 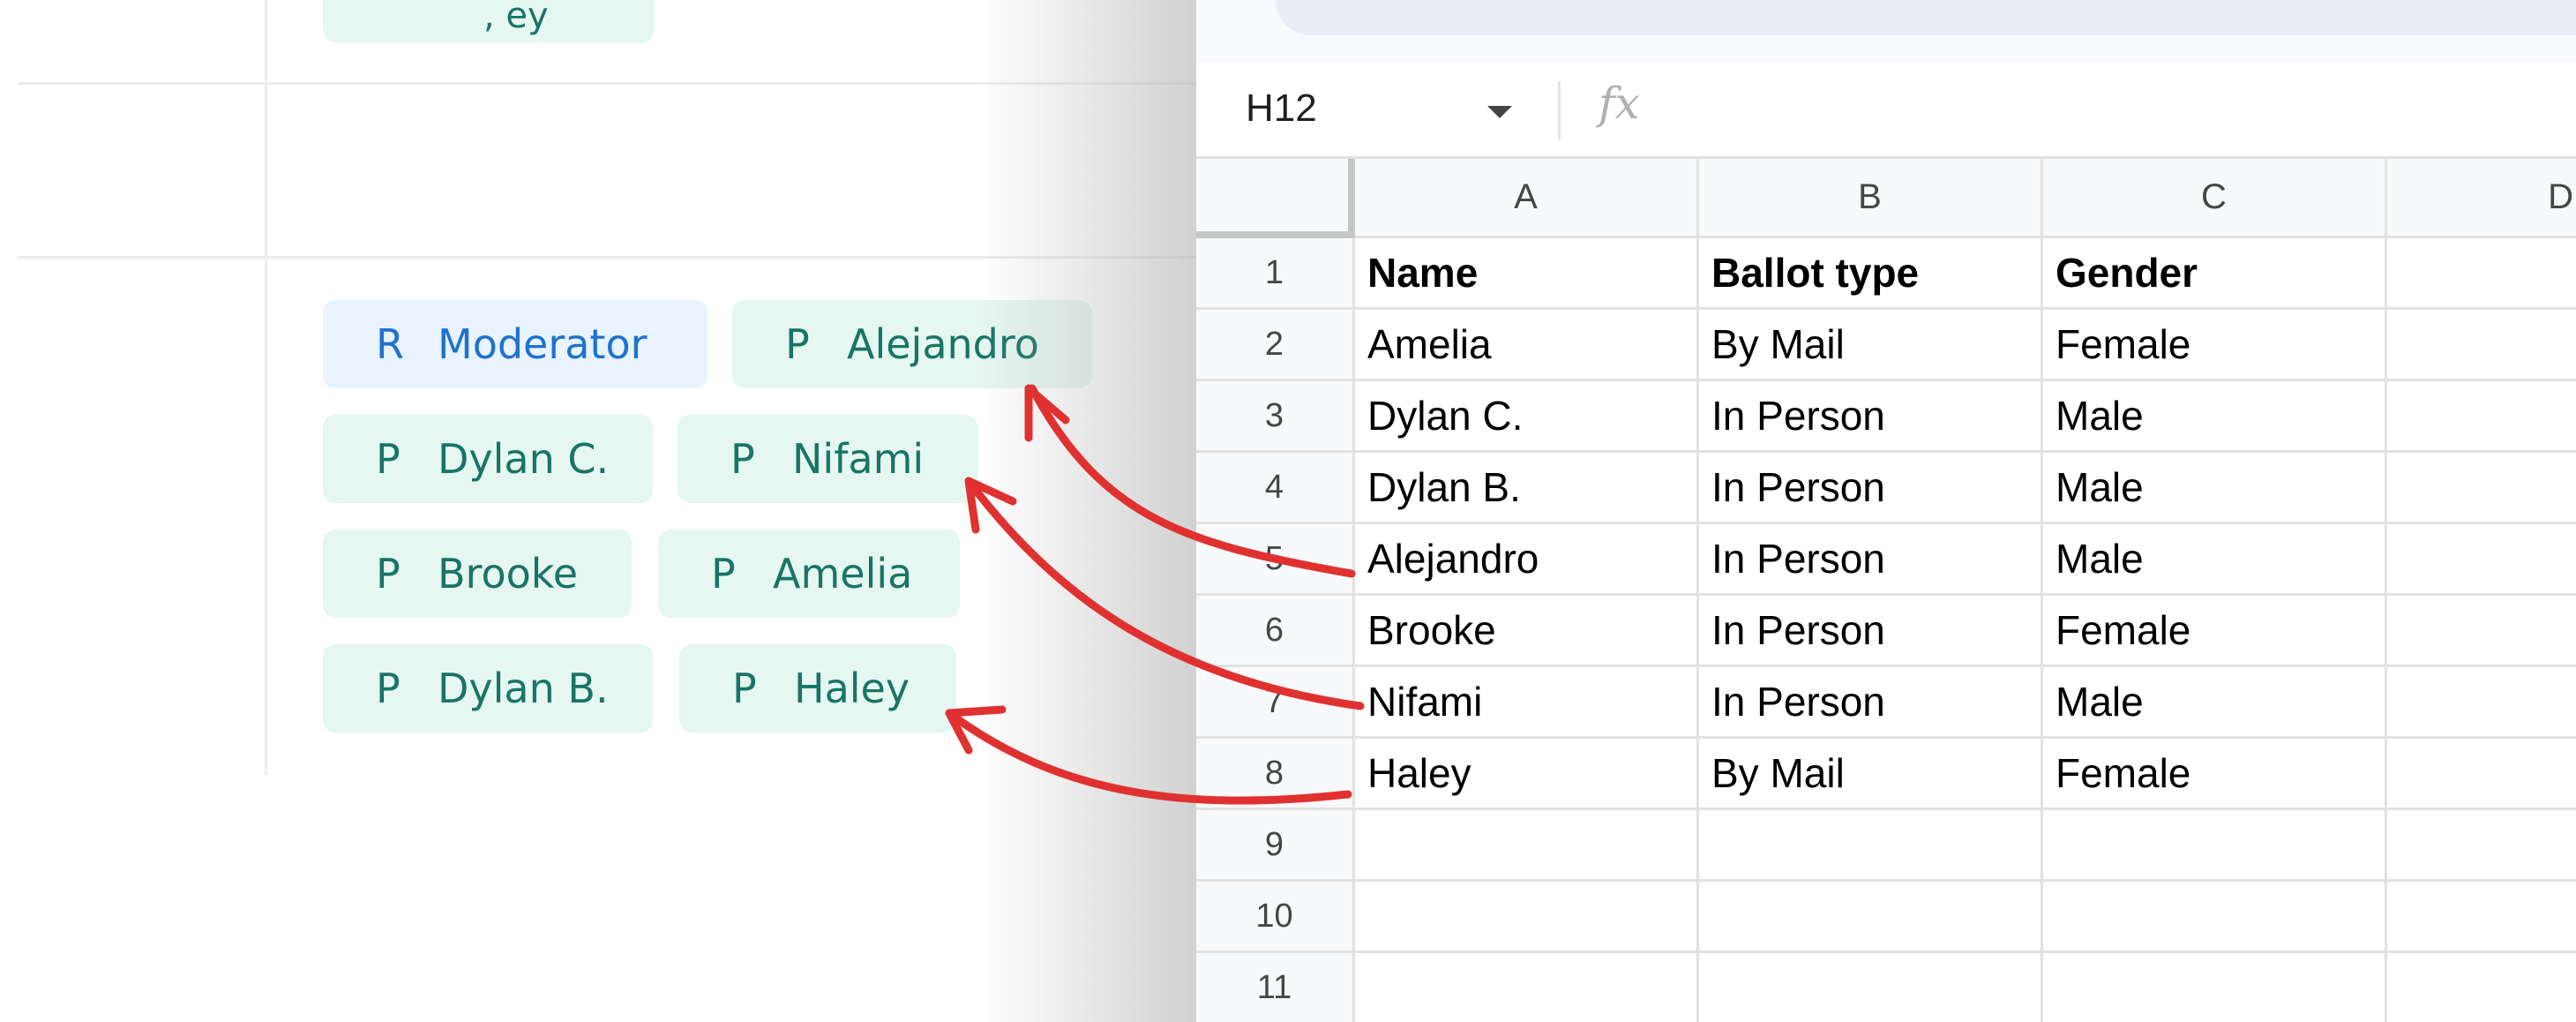 I want to click on chip-dylan-b: P Dylan B., so click(x=488, y=688).